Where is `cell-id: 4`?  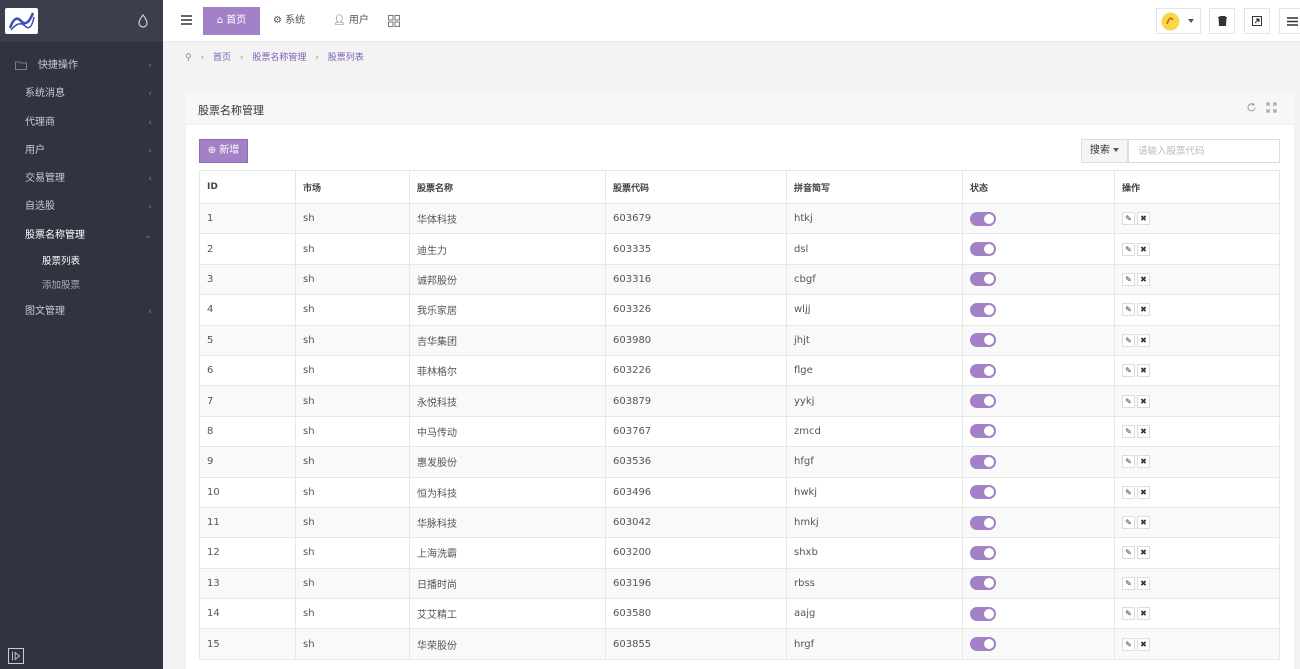 cell-id: 4 is located at coordinates (247, 310).